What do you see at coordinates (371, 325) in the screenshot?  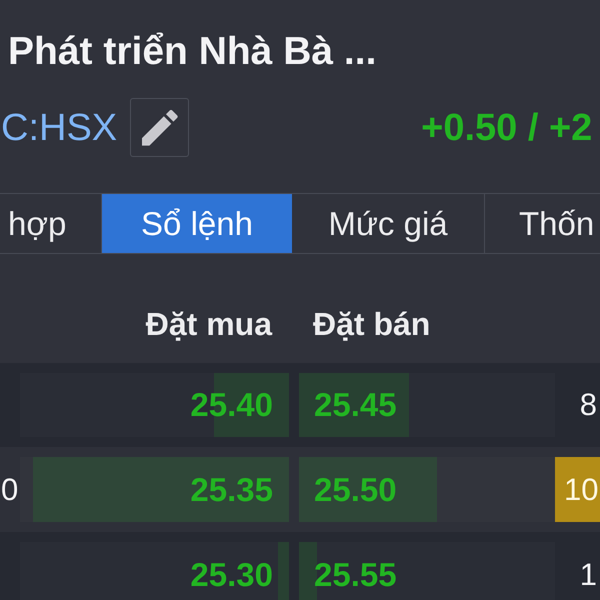 I see `column-header: Đặt bán` at bounding box center [371, 325].